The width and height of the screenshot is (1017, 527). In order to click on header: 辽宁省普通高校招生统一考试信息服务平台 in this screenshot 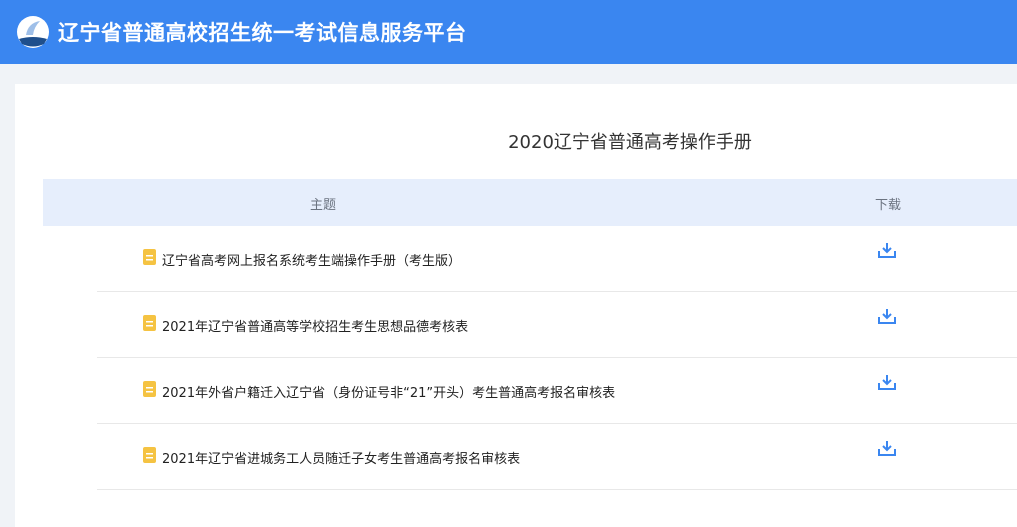, I will do `click(508, 32)`.